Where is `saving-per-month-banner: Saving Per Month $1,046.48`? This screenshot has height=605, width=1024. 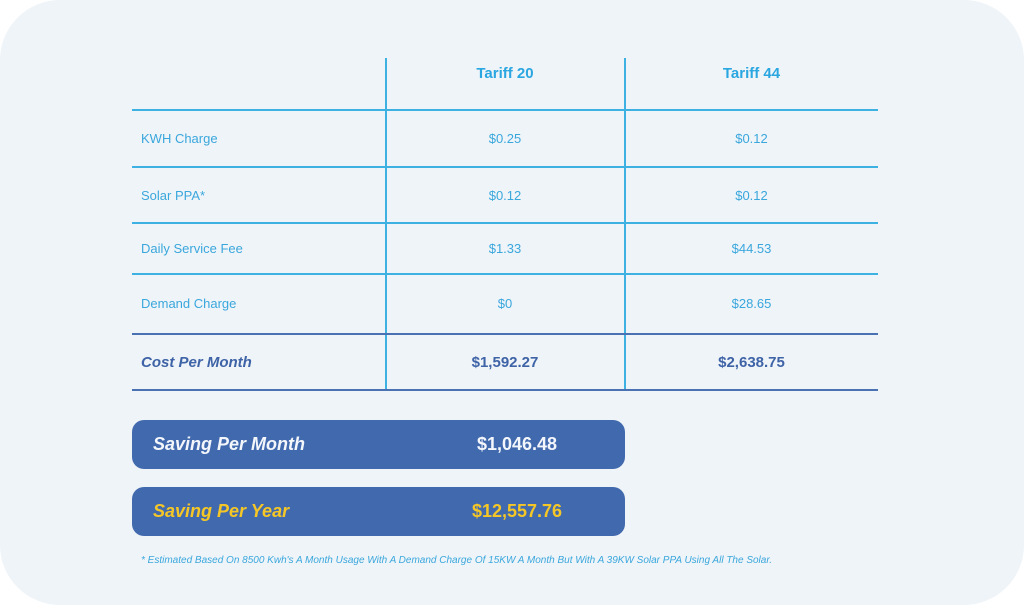
saving-per-month-banner: Saving Per Month $1,046.48 is located at coordinates (378, 444).